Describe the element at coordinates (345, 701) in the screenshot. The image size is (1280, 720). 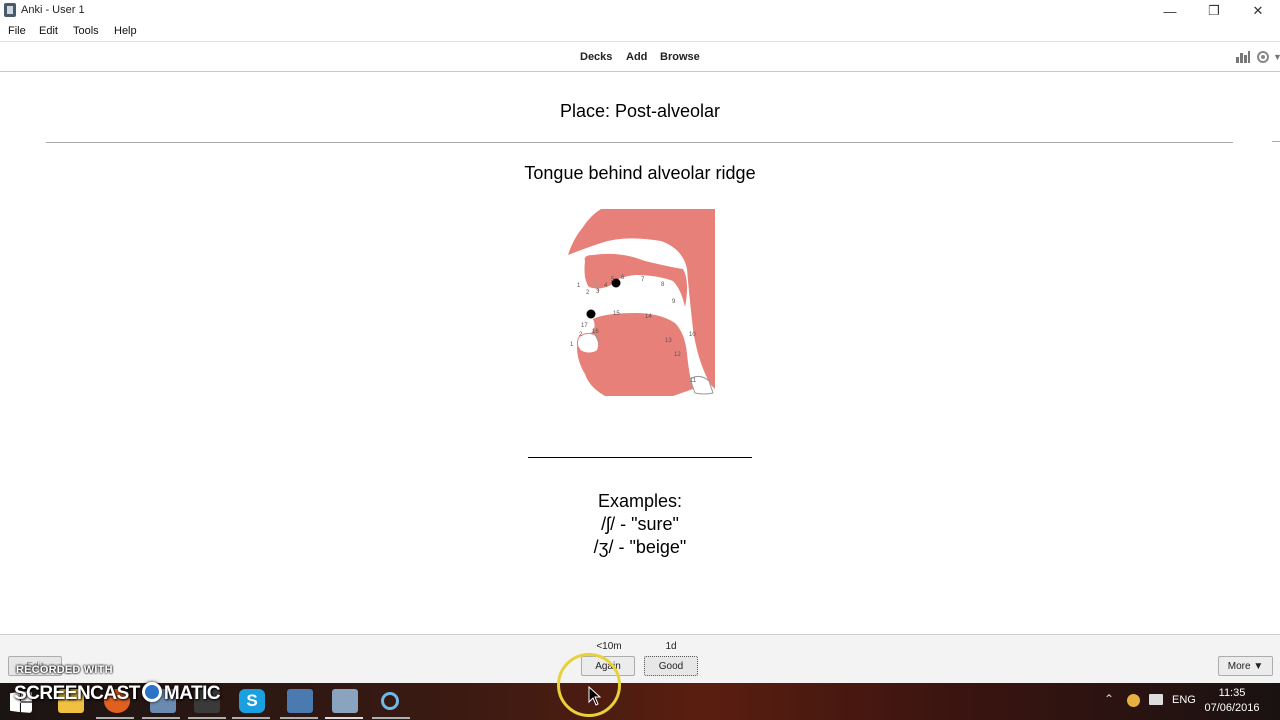
I see `anki-taskbar-icon` at that location.